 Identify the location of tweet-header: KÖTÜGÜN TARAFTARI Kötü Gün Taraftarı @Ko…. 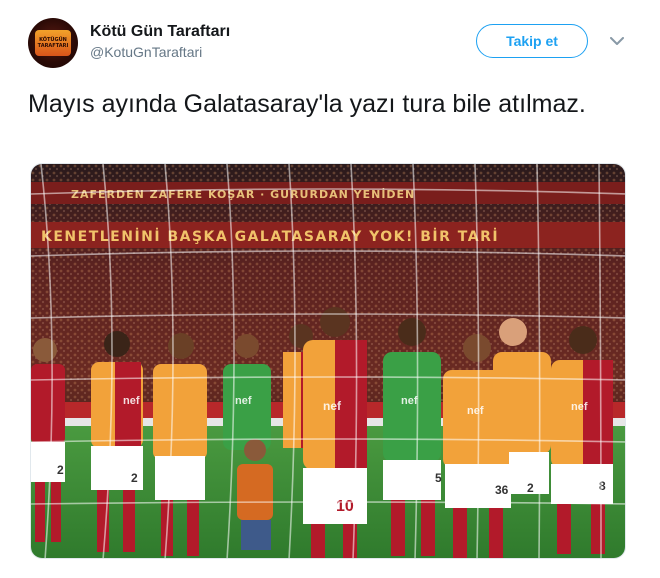
(333, 44).